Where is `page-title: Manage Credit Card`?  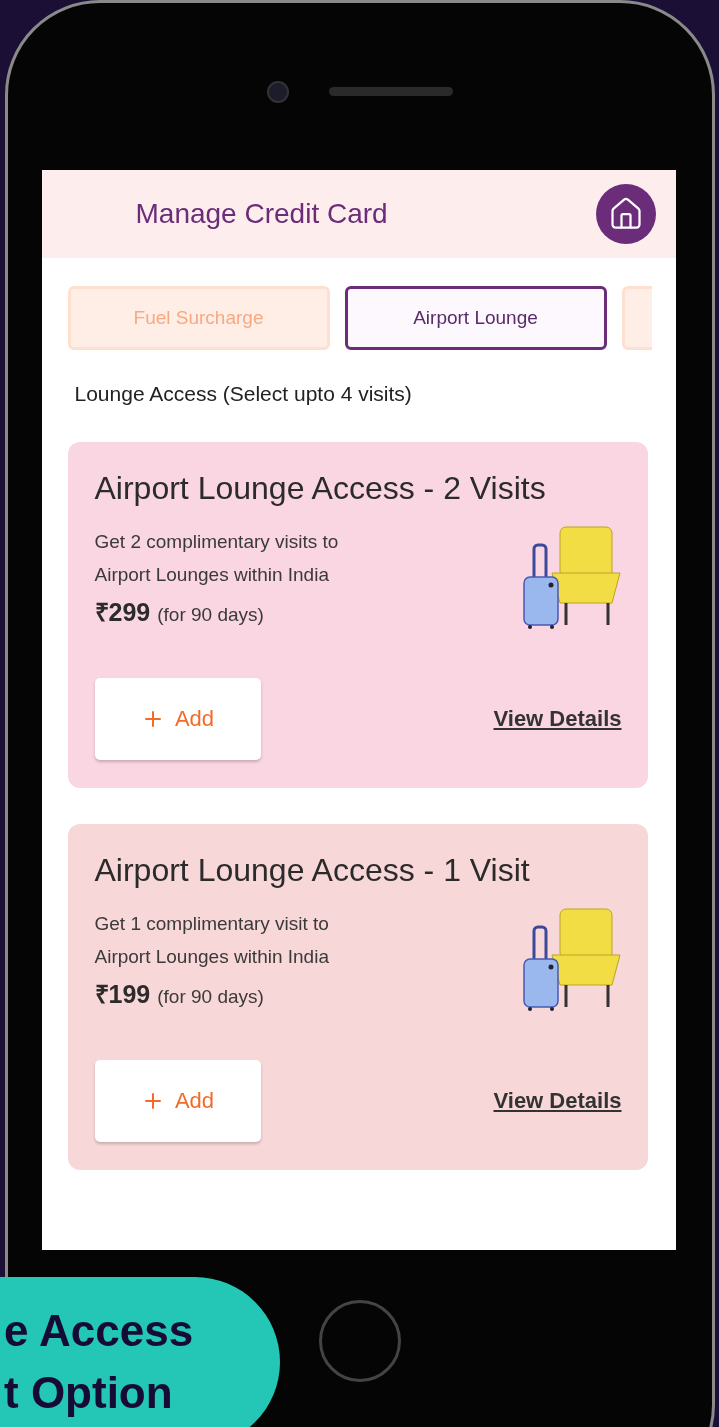 page-title: Manage Credit Card is located at coordinates (261, 214).